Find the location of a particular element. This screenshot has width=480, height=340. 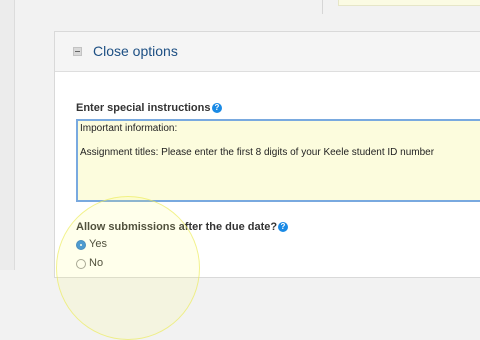

radio-unselected-icon is located at coordinates (81, 264).